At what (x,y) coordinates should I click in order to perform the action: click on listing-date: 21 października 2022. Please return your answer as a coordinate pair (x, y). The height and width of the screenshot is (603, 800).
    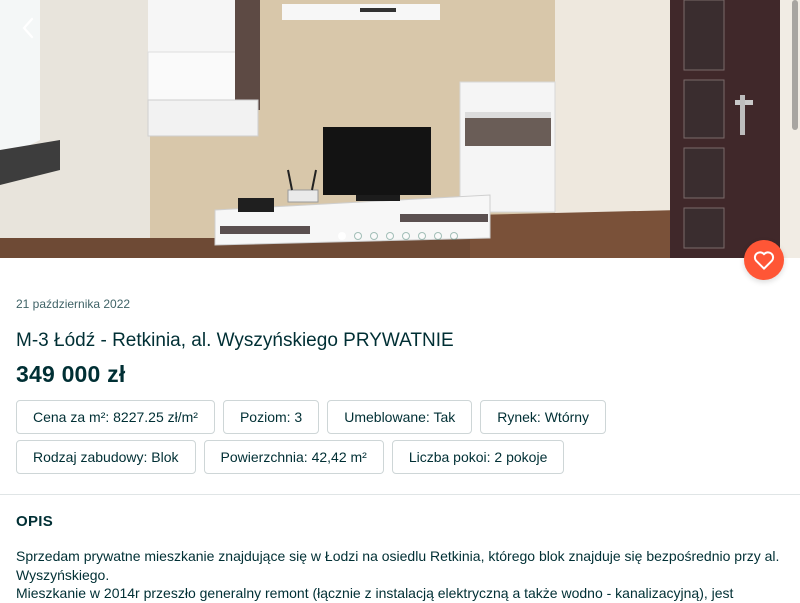
    Looking at the image, I should click on (73, 304).